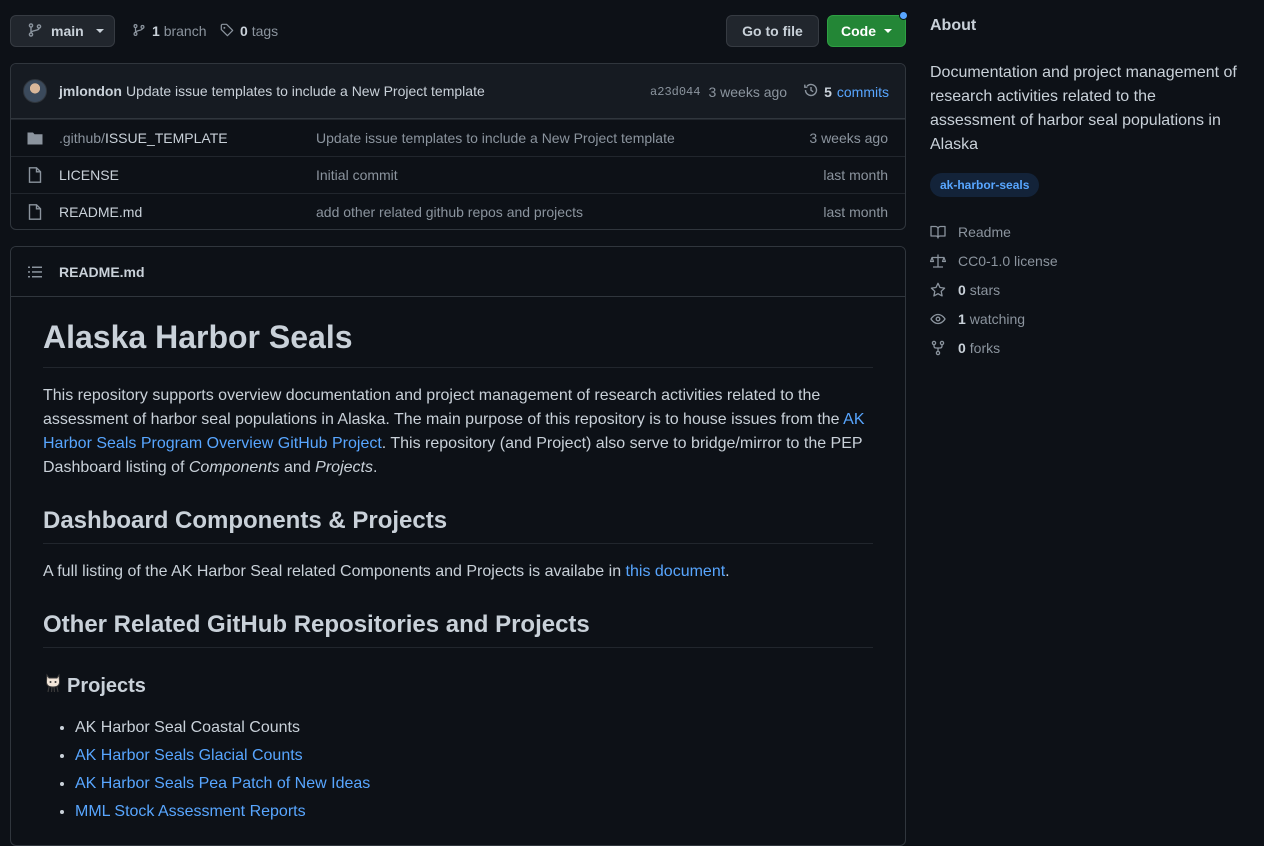  I want to click on pea-patch-link: AK Harbor Seals Pea Patch of New Ideas, so click(222, 783).